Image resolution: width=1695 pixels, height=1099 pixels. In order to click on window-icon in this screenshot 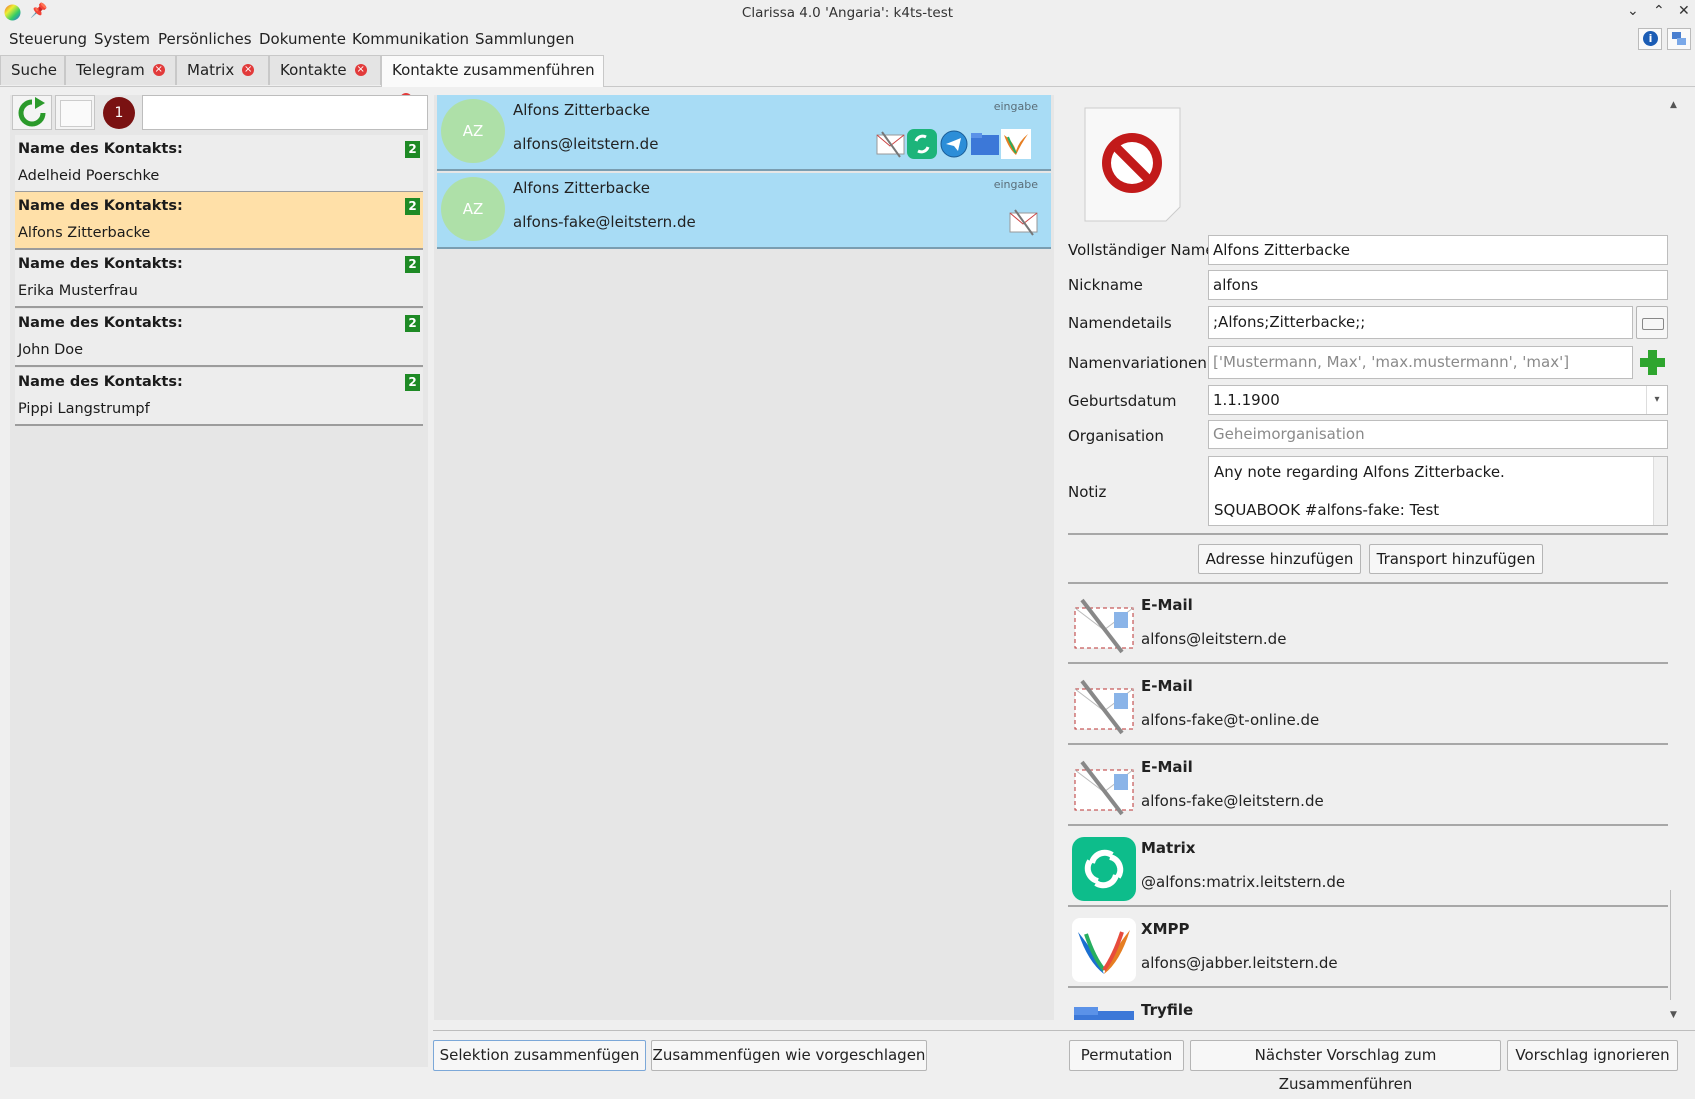, I will do `click(76, 113)`.